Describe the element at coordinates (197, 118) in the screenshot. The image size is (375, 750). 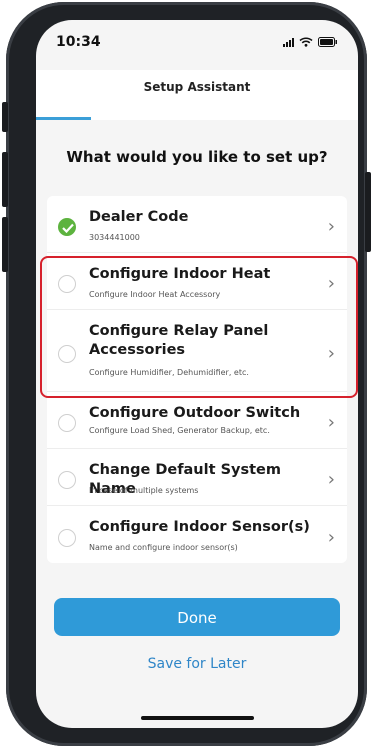
I see `setup-progress-bar` at that location.